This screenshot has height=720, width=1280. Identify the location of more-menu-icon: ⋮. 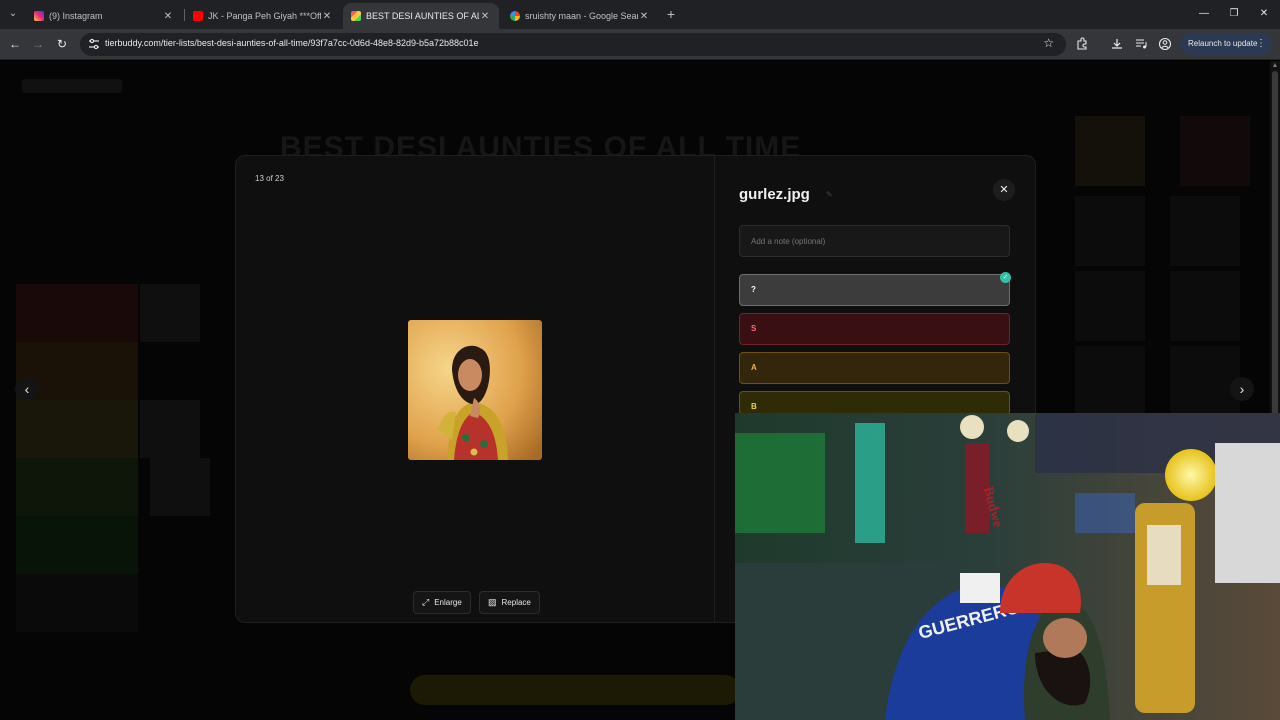
(1261, 44).